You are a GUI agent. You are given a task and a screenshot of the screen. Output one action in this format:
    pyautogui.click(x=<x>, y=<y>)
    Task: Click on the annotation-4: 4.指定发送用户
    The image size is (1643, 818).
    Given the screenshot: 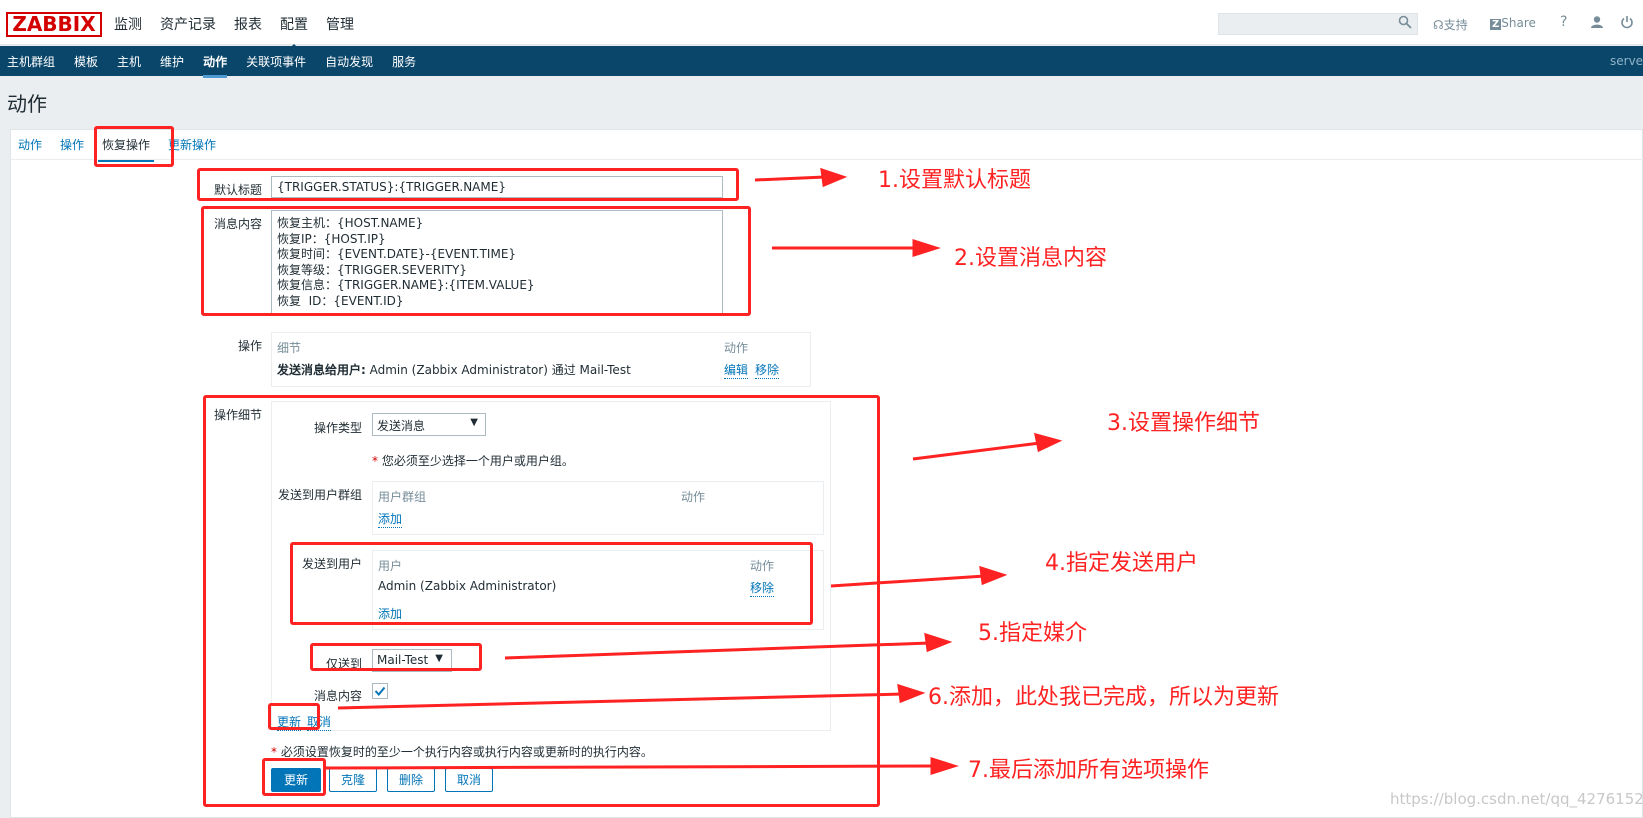 What is the action you would take?
    pyautogui.click(x=1121, y=563)
    